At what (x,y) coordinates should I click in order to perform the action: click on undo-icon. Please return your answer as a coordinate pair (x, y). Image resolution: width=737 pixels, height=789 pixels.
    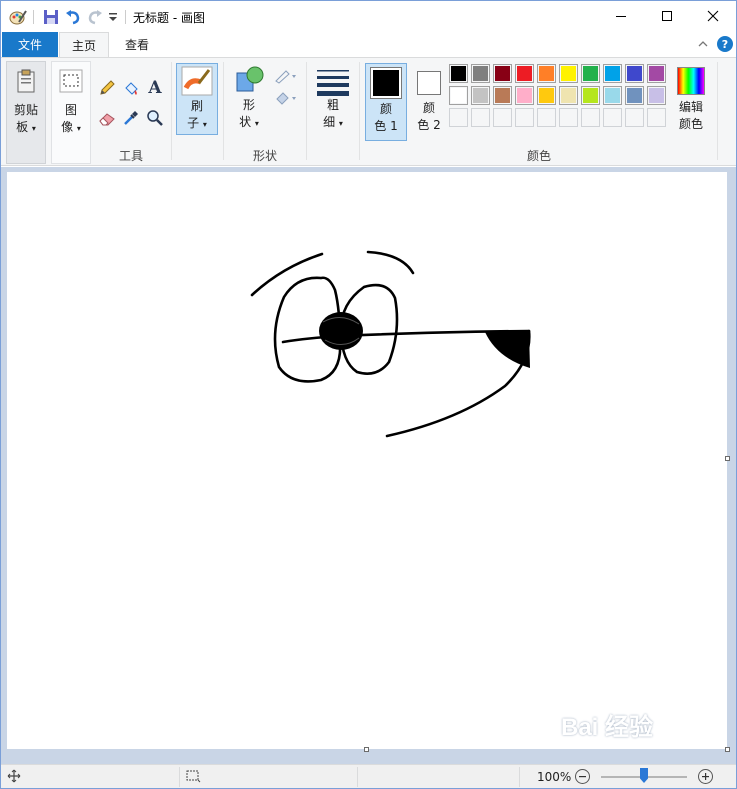
    Looking at the image, I should click on (73, 17).